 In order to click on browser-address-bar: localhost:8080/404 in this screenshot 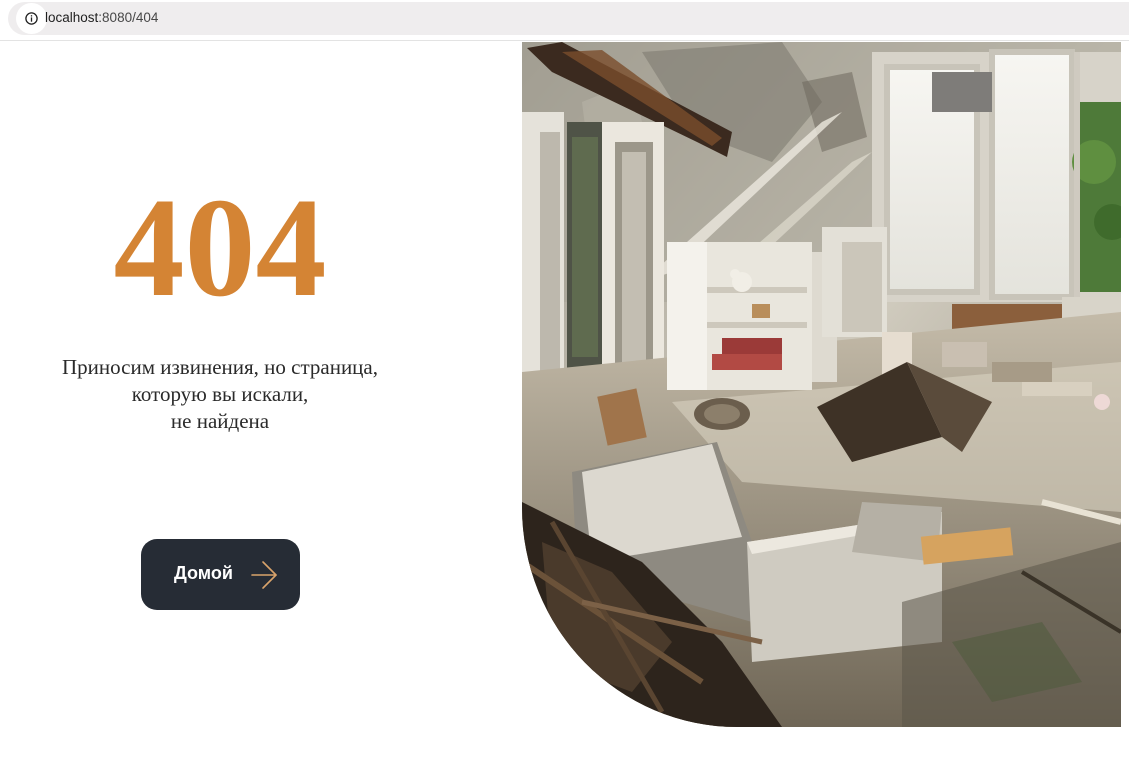, I will do `click(564, 20)`.